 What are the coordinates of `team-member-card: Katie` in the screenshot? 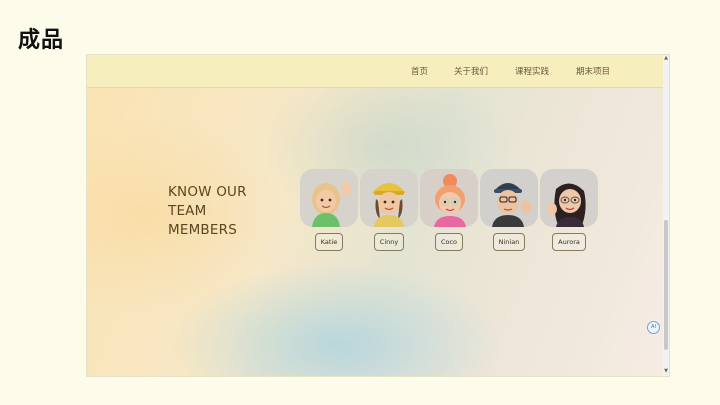 It's located at (329, 210).